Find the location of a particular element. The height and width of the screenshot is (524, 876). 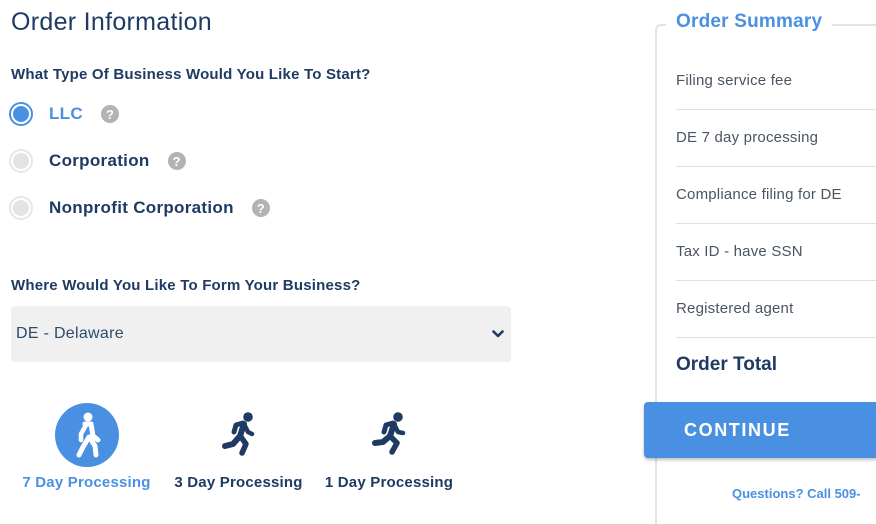

processing-option-7-day: 7 Day Processing is located at coordinates (86, 447).